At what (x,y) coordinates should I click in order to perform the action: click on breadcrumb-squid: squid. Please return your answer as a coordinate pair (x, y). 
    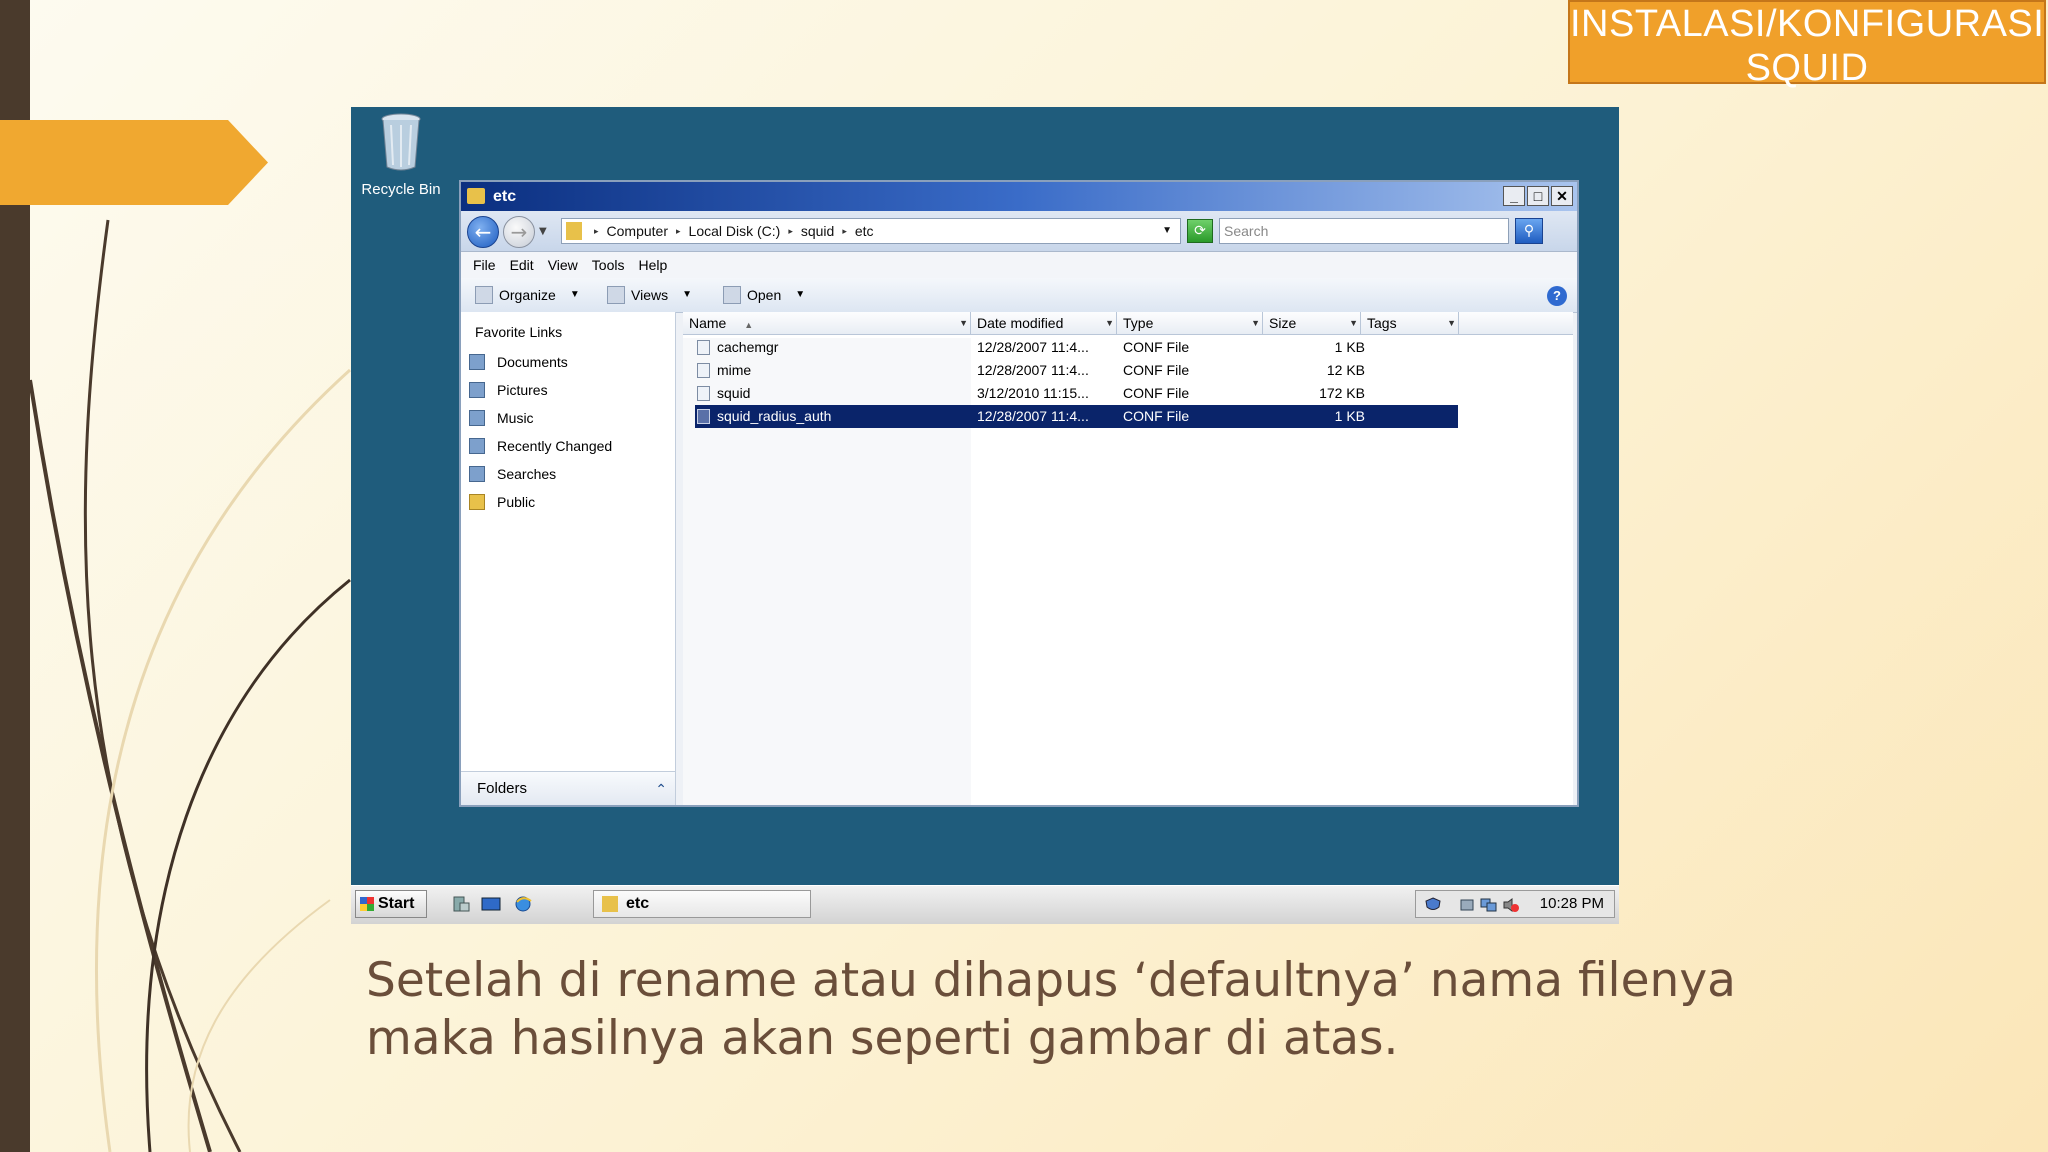
    Looking at the image, I should click on (817, 231).